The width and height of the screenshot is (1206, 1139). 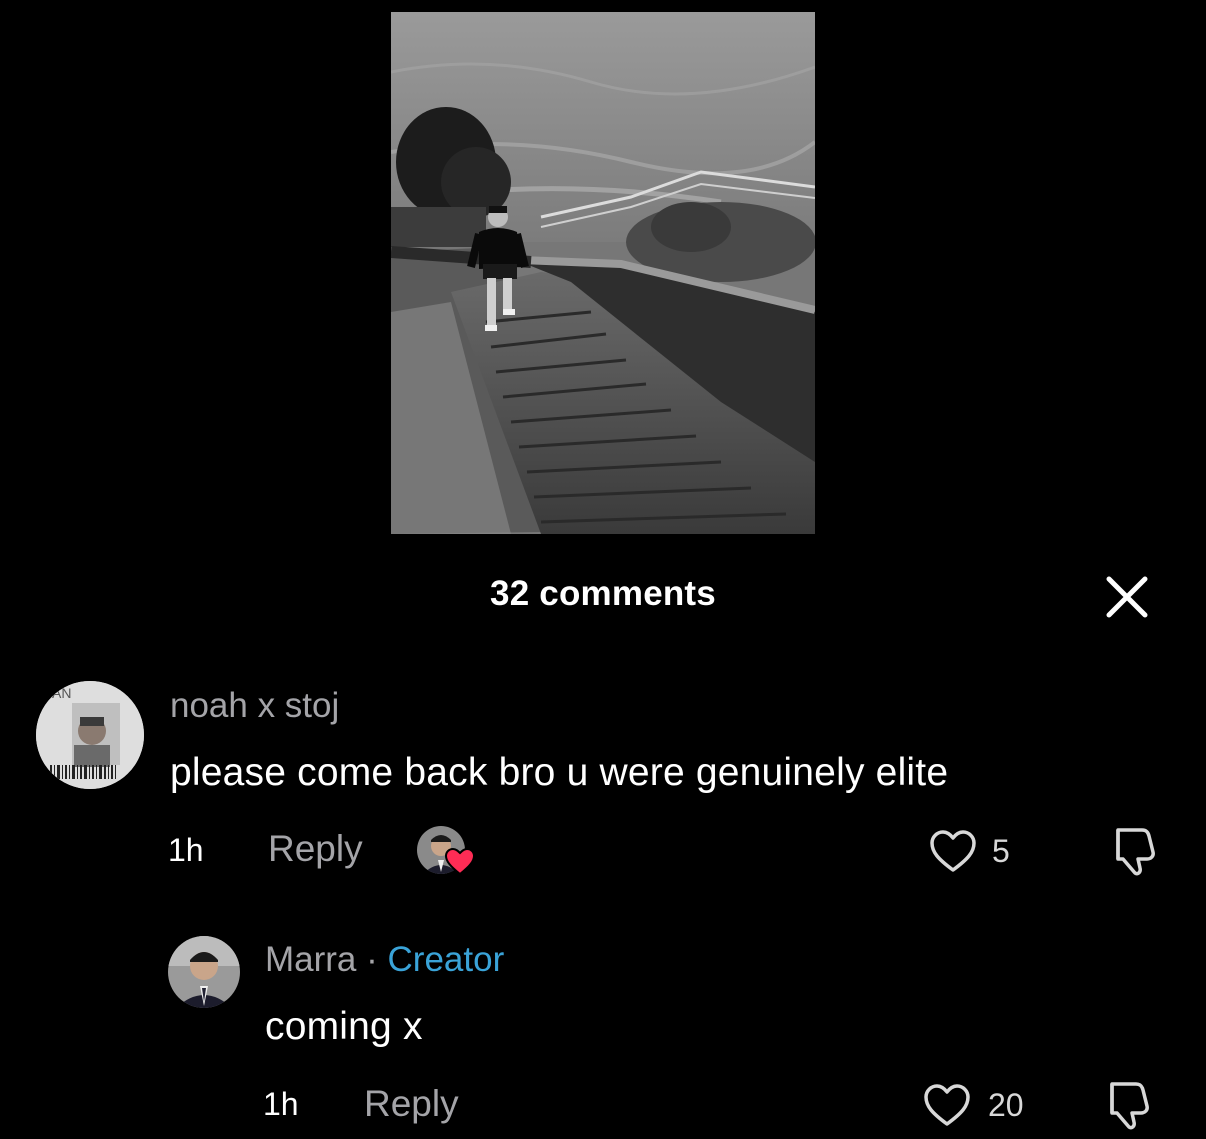 I want to click on avatar-image, so click(x=204, y=972).